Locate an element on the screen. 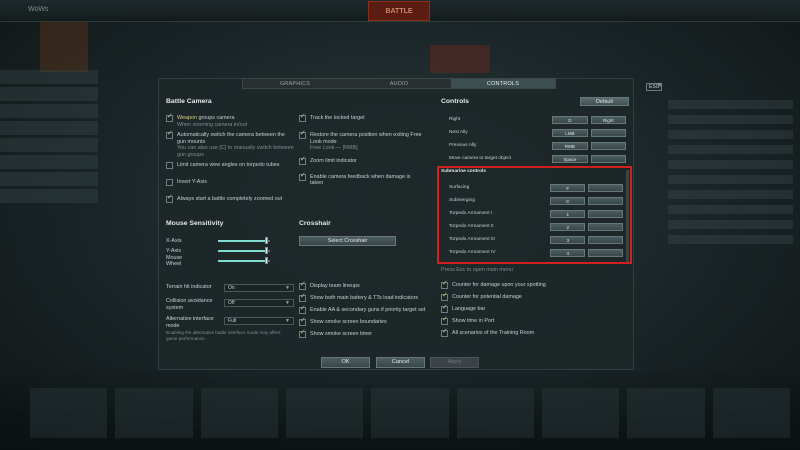 This screenshot has width=800, height=450. mouse-wheel-slider is located at coordinates (244, 260).